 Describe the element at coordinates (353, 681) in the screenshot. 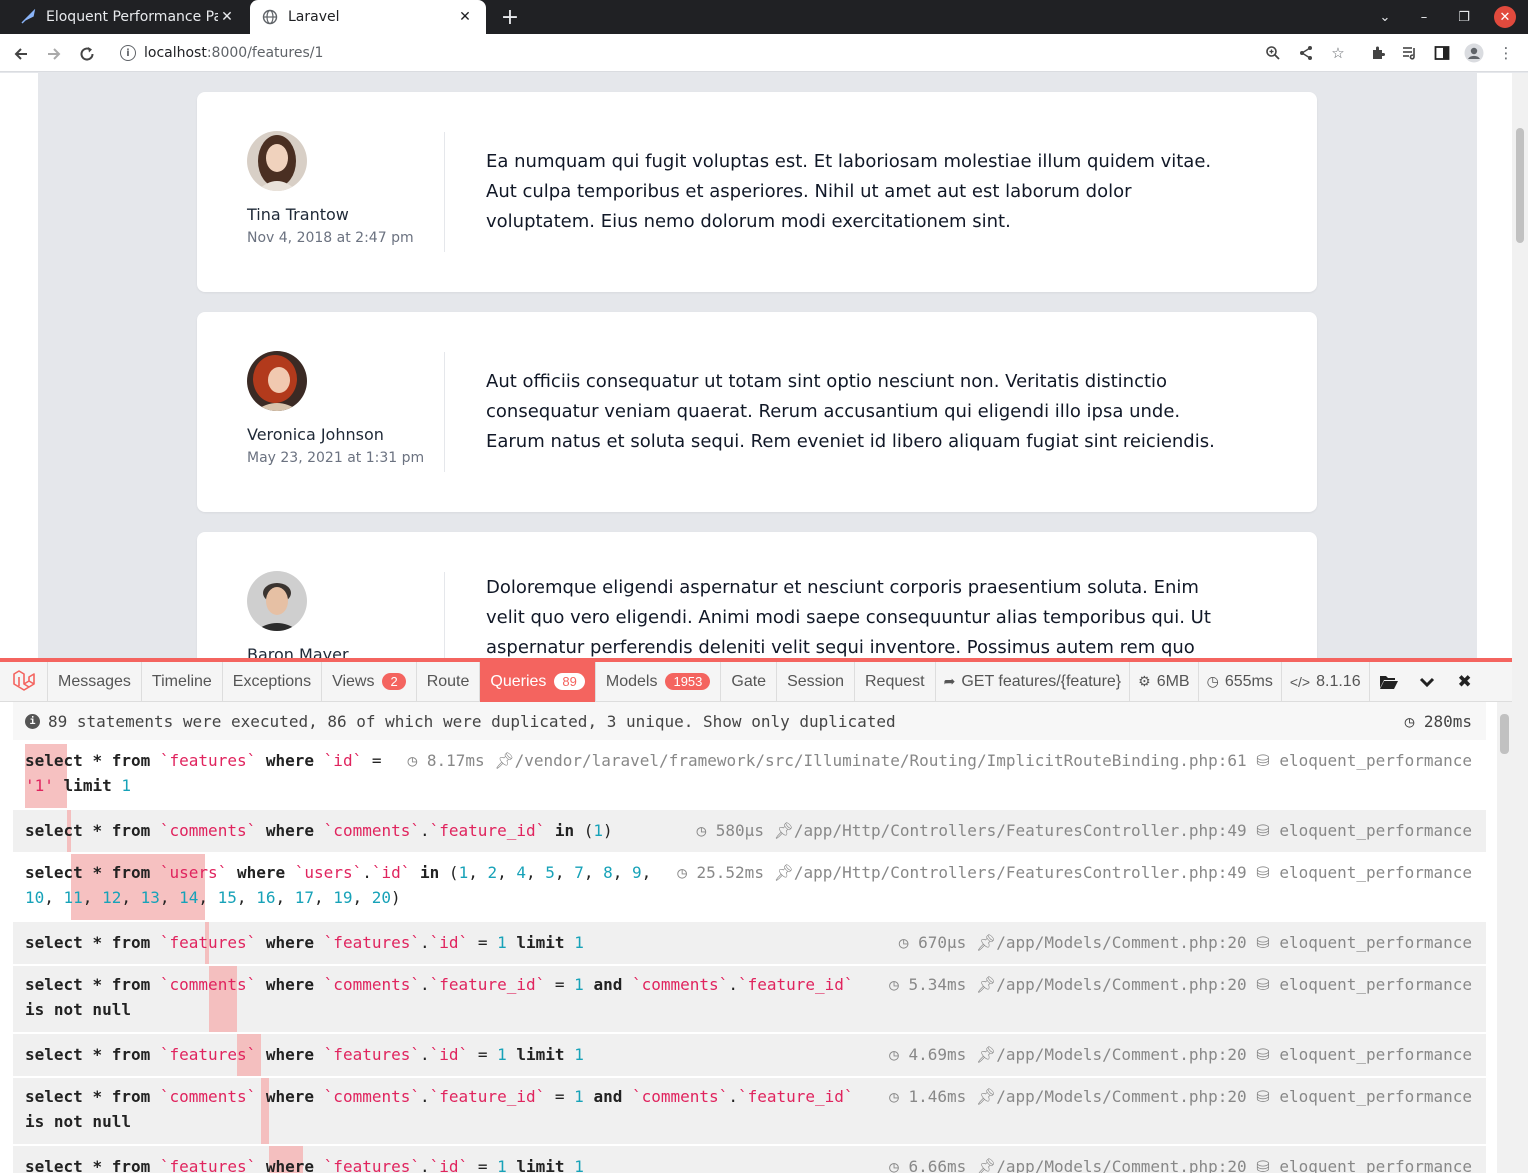

I see `tab-label: Views` at that location.